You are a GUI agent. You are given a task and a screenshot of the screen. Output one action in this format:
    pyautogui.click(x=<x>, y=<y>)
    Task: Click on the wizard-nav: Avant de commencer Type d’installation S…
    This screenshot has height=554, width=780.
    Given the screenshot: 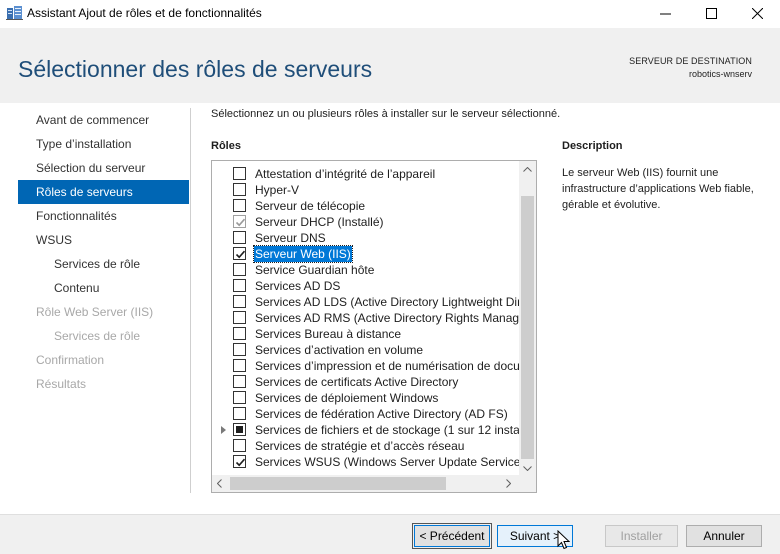 What is the action you would take?
    pyautogui.click(x=103, y=252)
    